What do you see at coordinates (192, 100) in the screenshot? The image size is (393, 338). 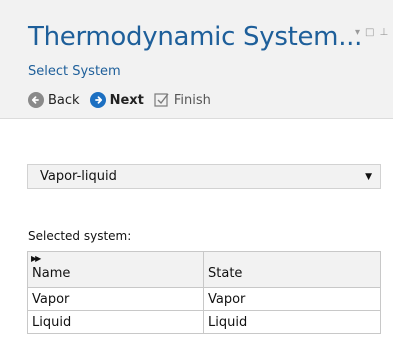 I see `finish-label: Finish` at bounding box center [192, 100].